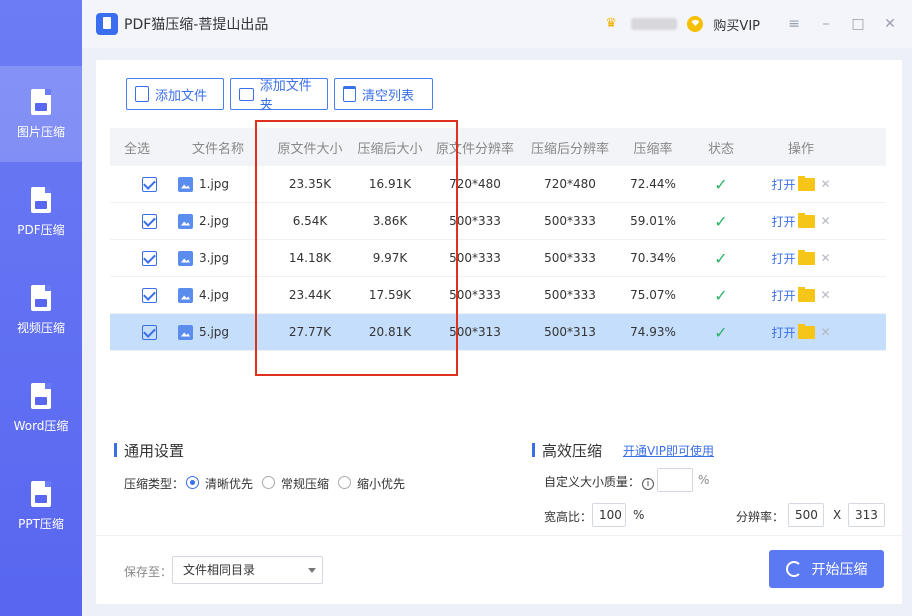 The image size is (912, 616). I want to click on column-header: 压缩后分辨率, so click(569, 149).